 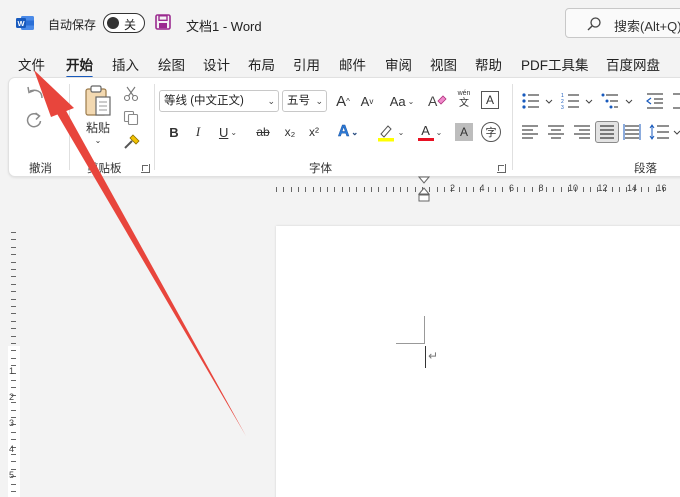 I want to click on ruler-number: 6, so click(x=512, y=188).